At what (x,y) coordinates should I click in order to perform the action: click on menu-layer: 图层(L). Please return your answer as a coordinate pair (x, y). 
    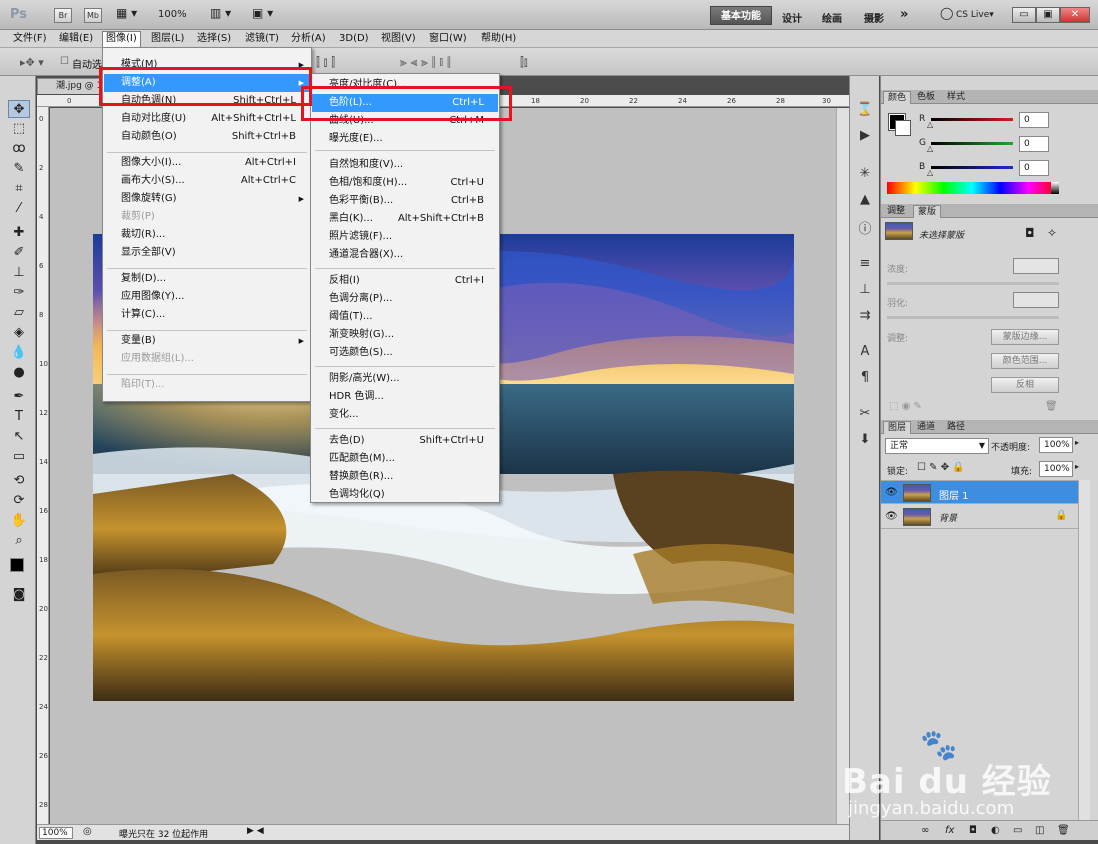
    Looking at the image, I should click on (167, 39).